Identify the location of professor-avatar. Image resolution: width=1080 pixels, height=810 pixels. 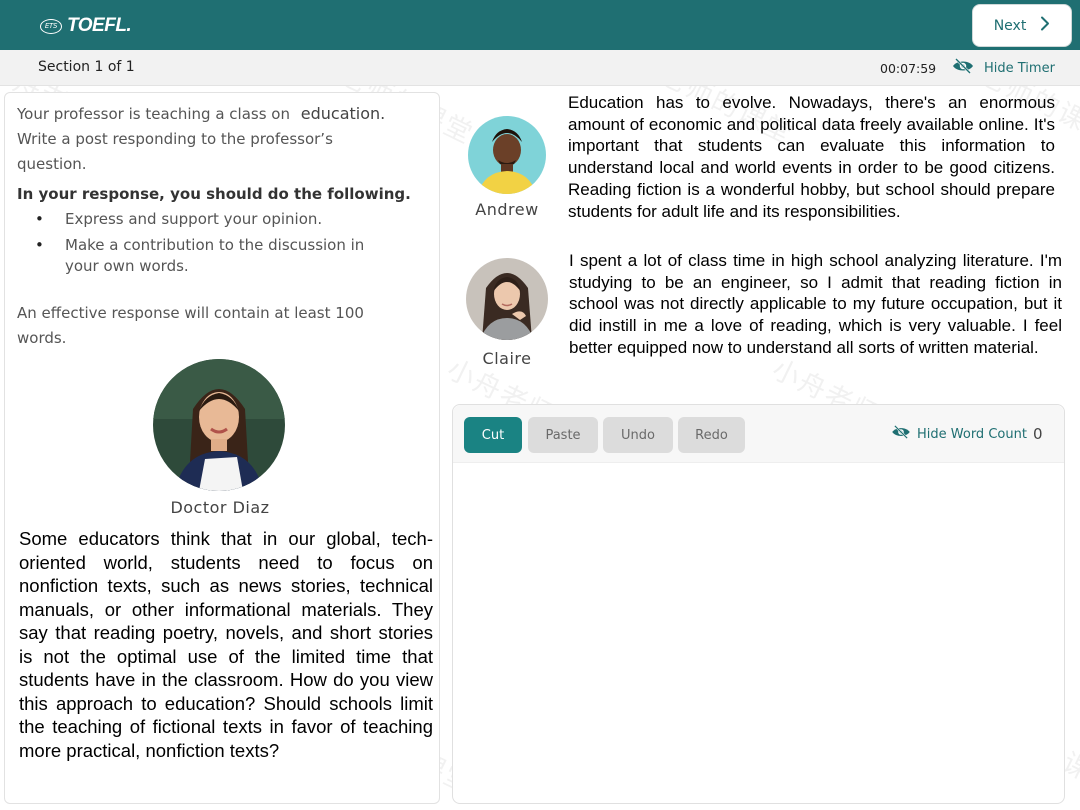
(219, 425).